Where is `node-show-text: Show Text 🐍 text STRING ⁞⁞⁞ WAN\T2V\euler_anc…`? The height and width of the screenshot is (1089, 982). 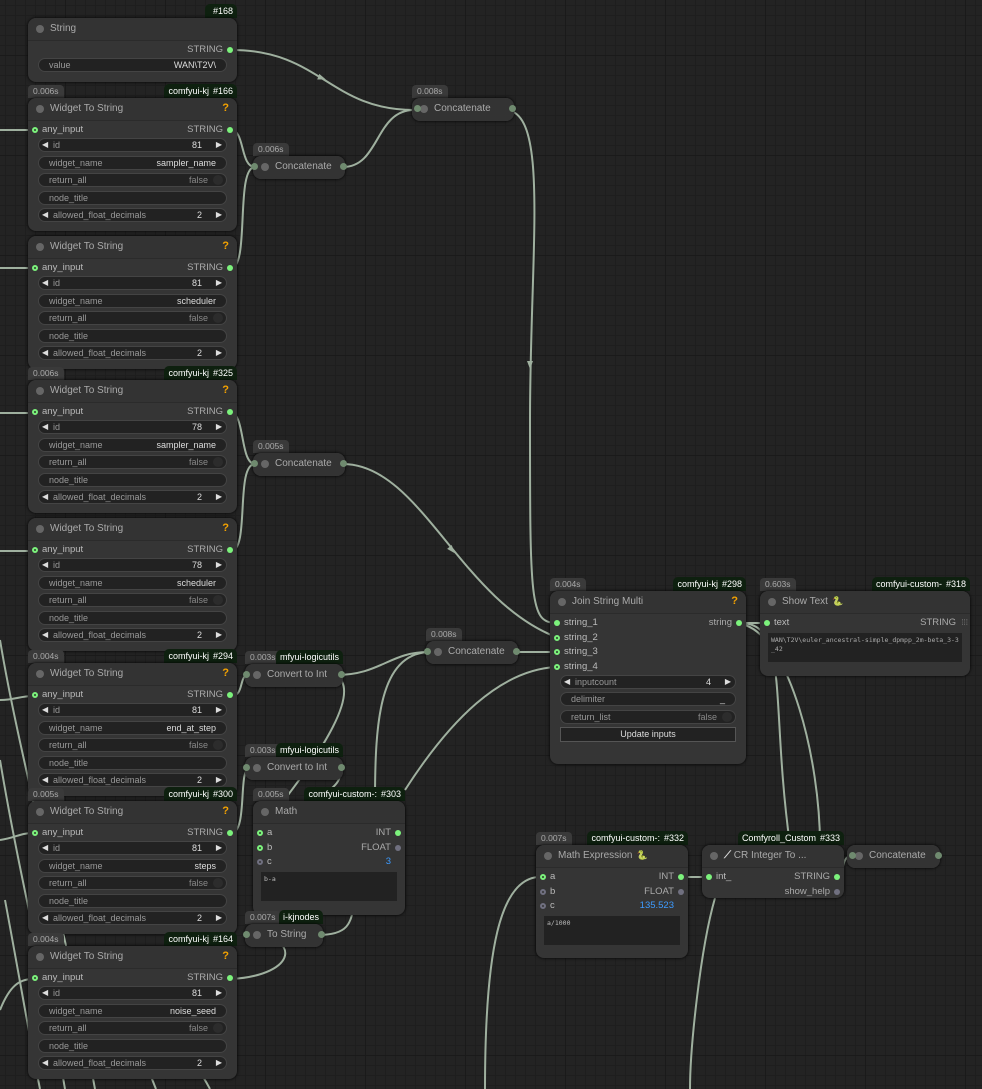 node-show-text: Show Text 🐍 text STRING ⁞⁞⁞ WAN\T2V\euler_anc… is located at coordinates (865, 633).